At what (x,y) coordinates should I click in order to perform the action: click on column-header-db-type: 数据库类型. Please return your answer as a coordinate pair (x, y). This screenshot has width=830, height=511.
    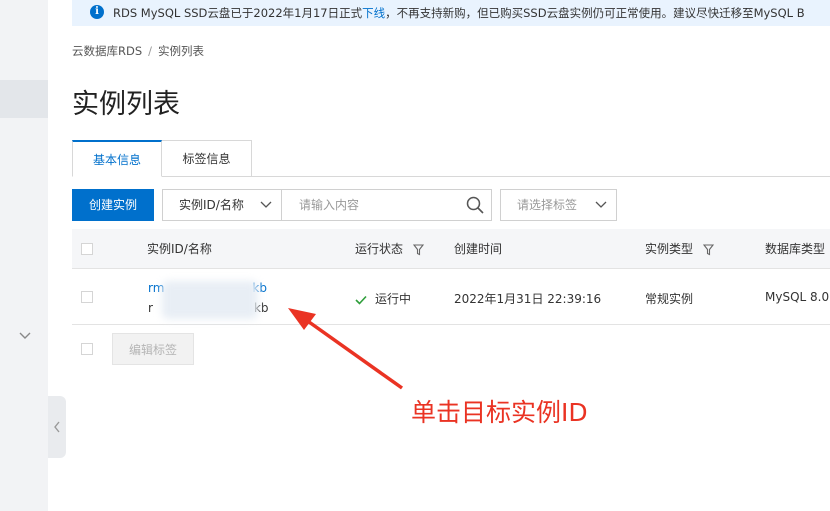
    Looking at the image, I should click on (795, 249).